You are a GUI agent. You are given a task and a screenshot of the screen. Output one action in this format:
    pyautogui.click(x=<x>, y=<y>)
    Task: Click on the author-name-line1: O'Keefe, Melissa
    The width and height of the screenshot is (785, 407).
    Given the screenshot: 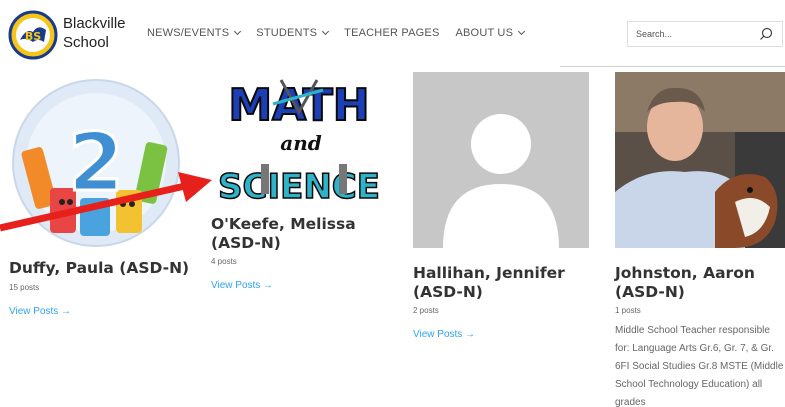 What is the action you would take?
    pyautogui.click(x=283, y=224)
    